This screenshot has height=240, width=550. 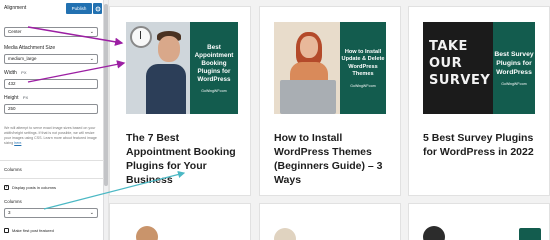 I want to click on person-body, so click(x=166, y=89).